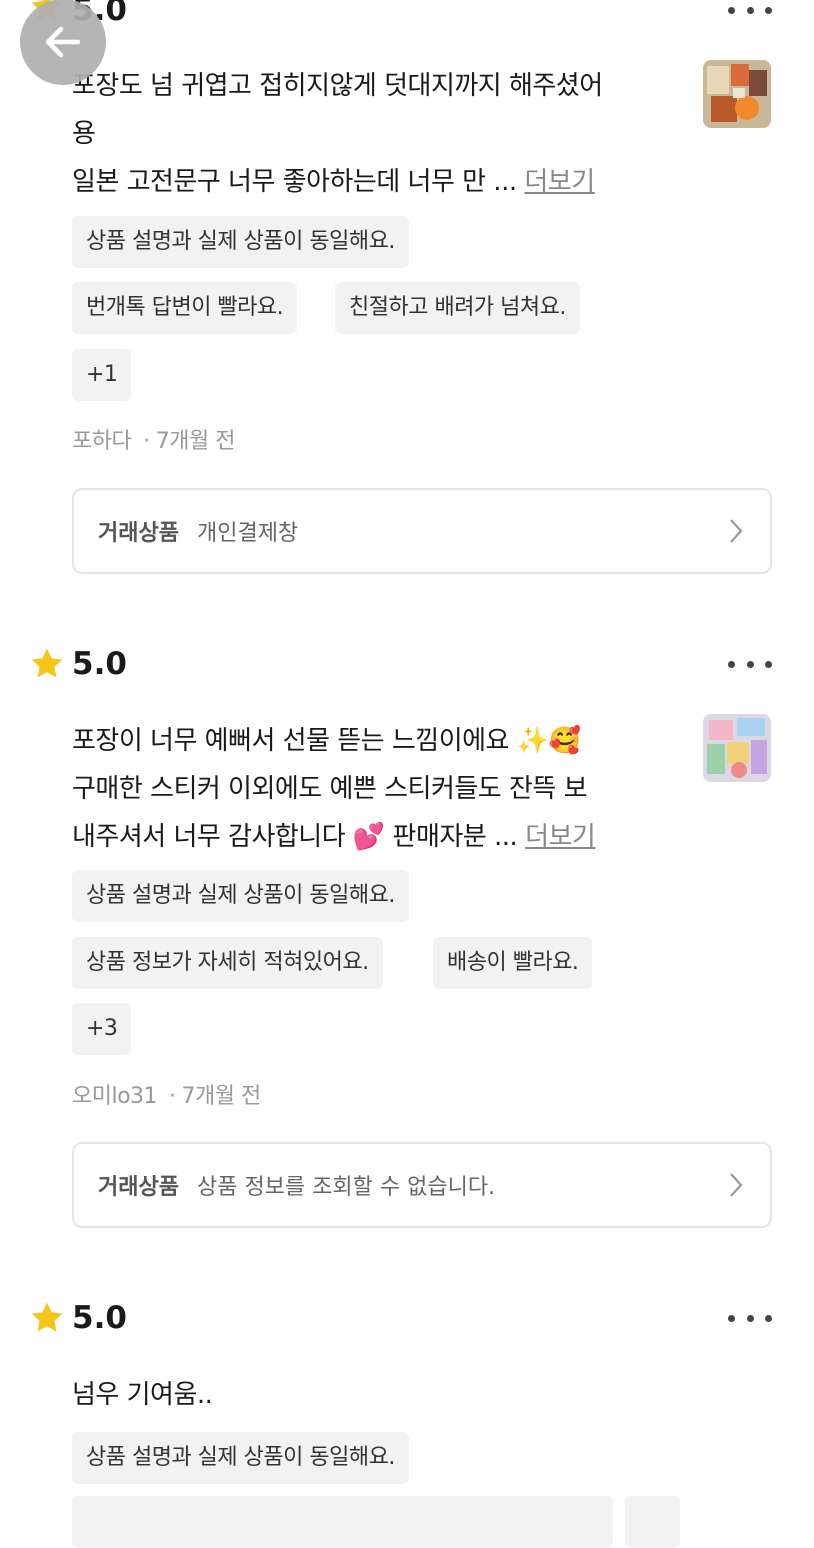  I want to click on reviewer-name: 오미lo31, so click(115, 1096).